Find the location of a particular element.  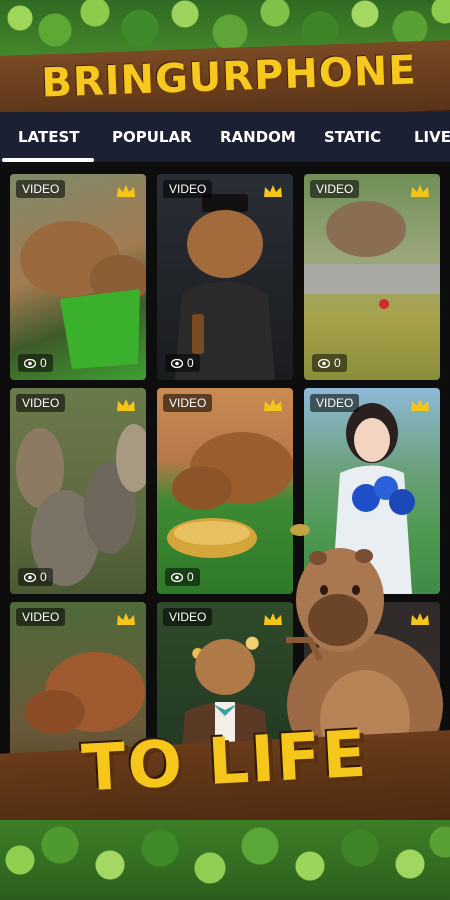

leaf-canopy-bottom is located at coordinates (225, 860).